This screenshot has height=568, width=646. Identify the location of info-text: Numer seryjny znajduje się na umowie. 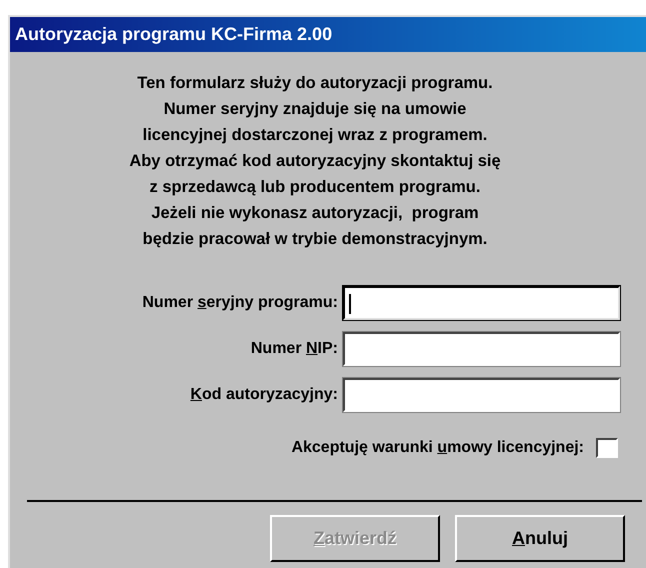
(315, 109).